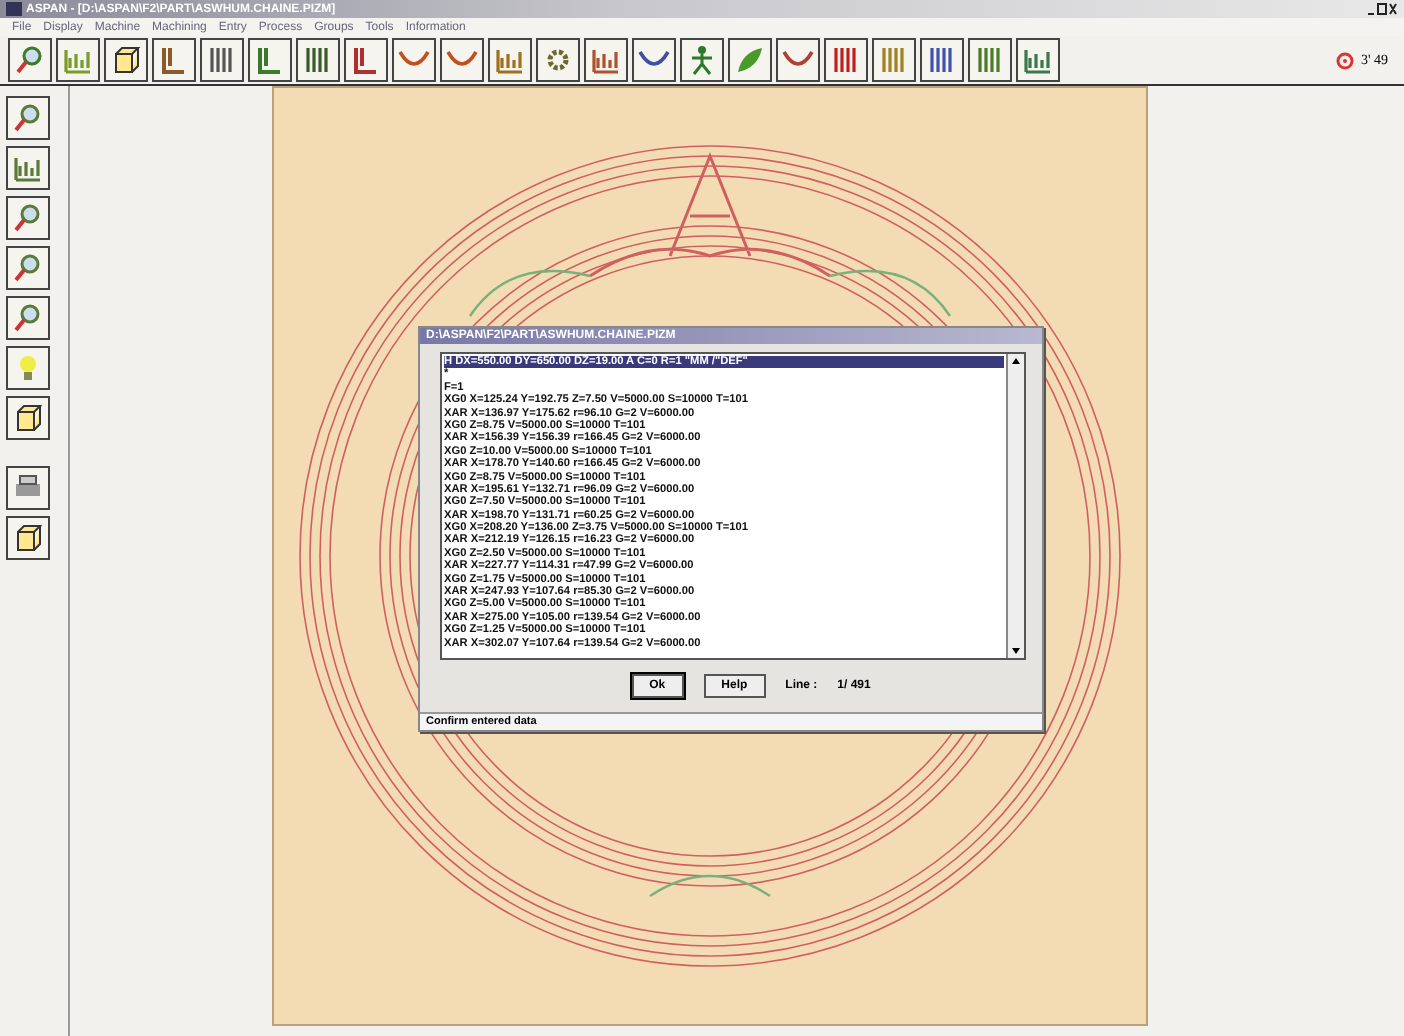 Image resolution: width=1404 pixels, height=1036 pixels. I want to click on leaf-icon, so click(750, 60).